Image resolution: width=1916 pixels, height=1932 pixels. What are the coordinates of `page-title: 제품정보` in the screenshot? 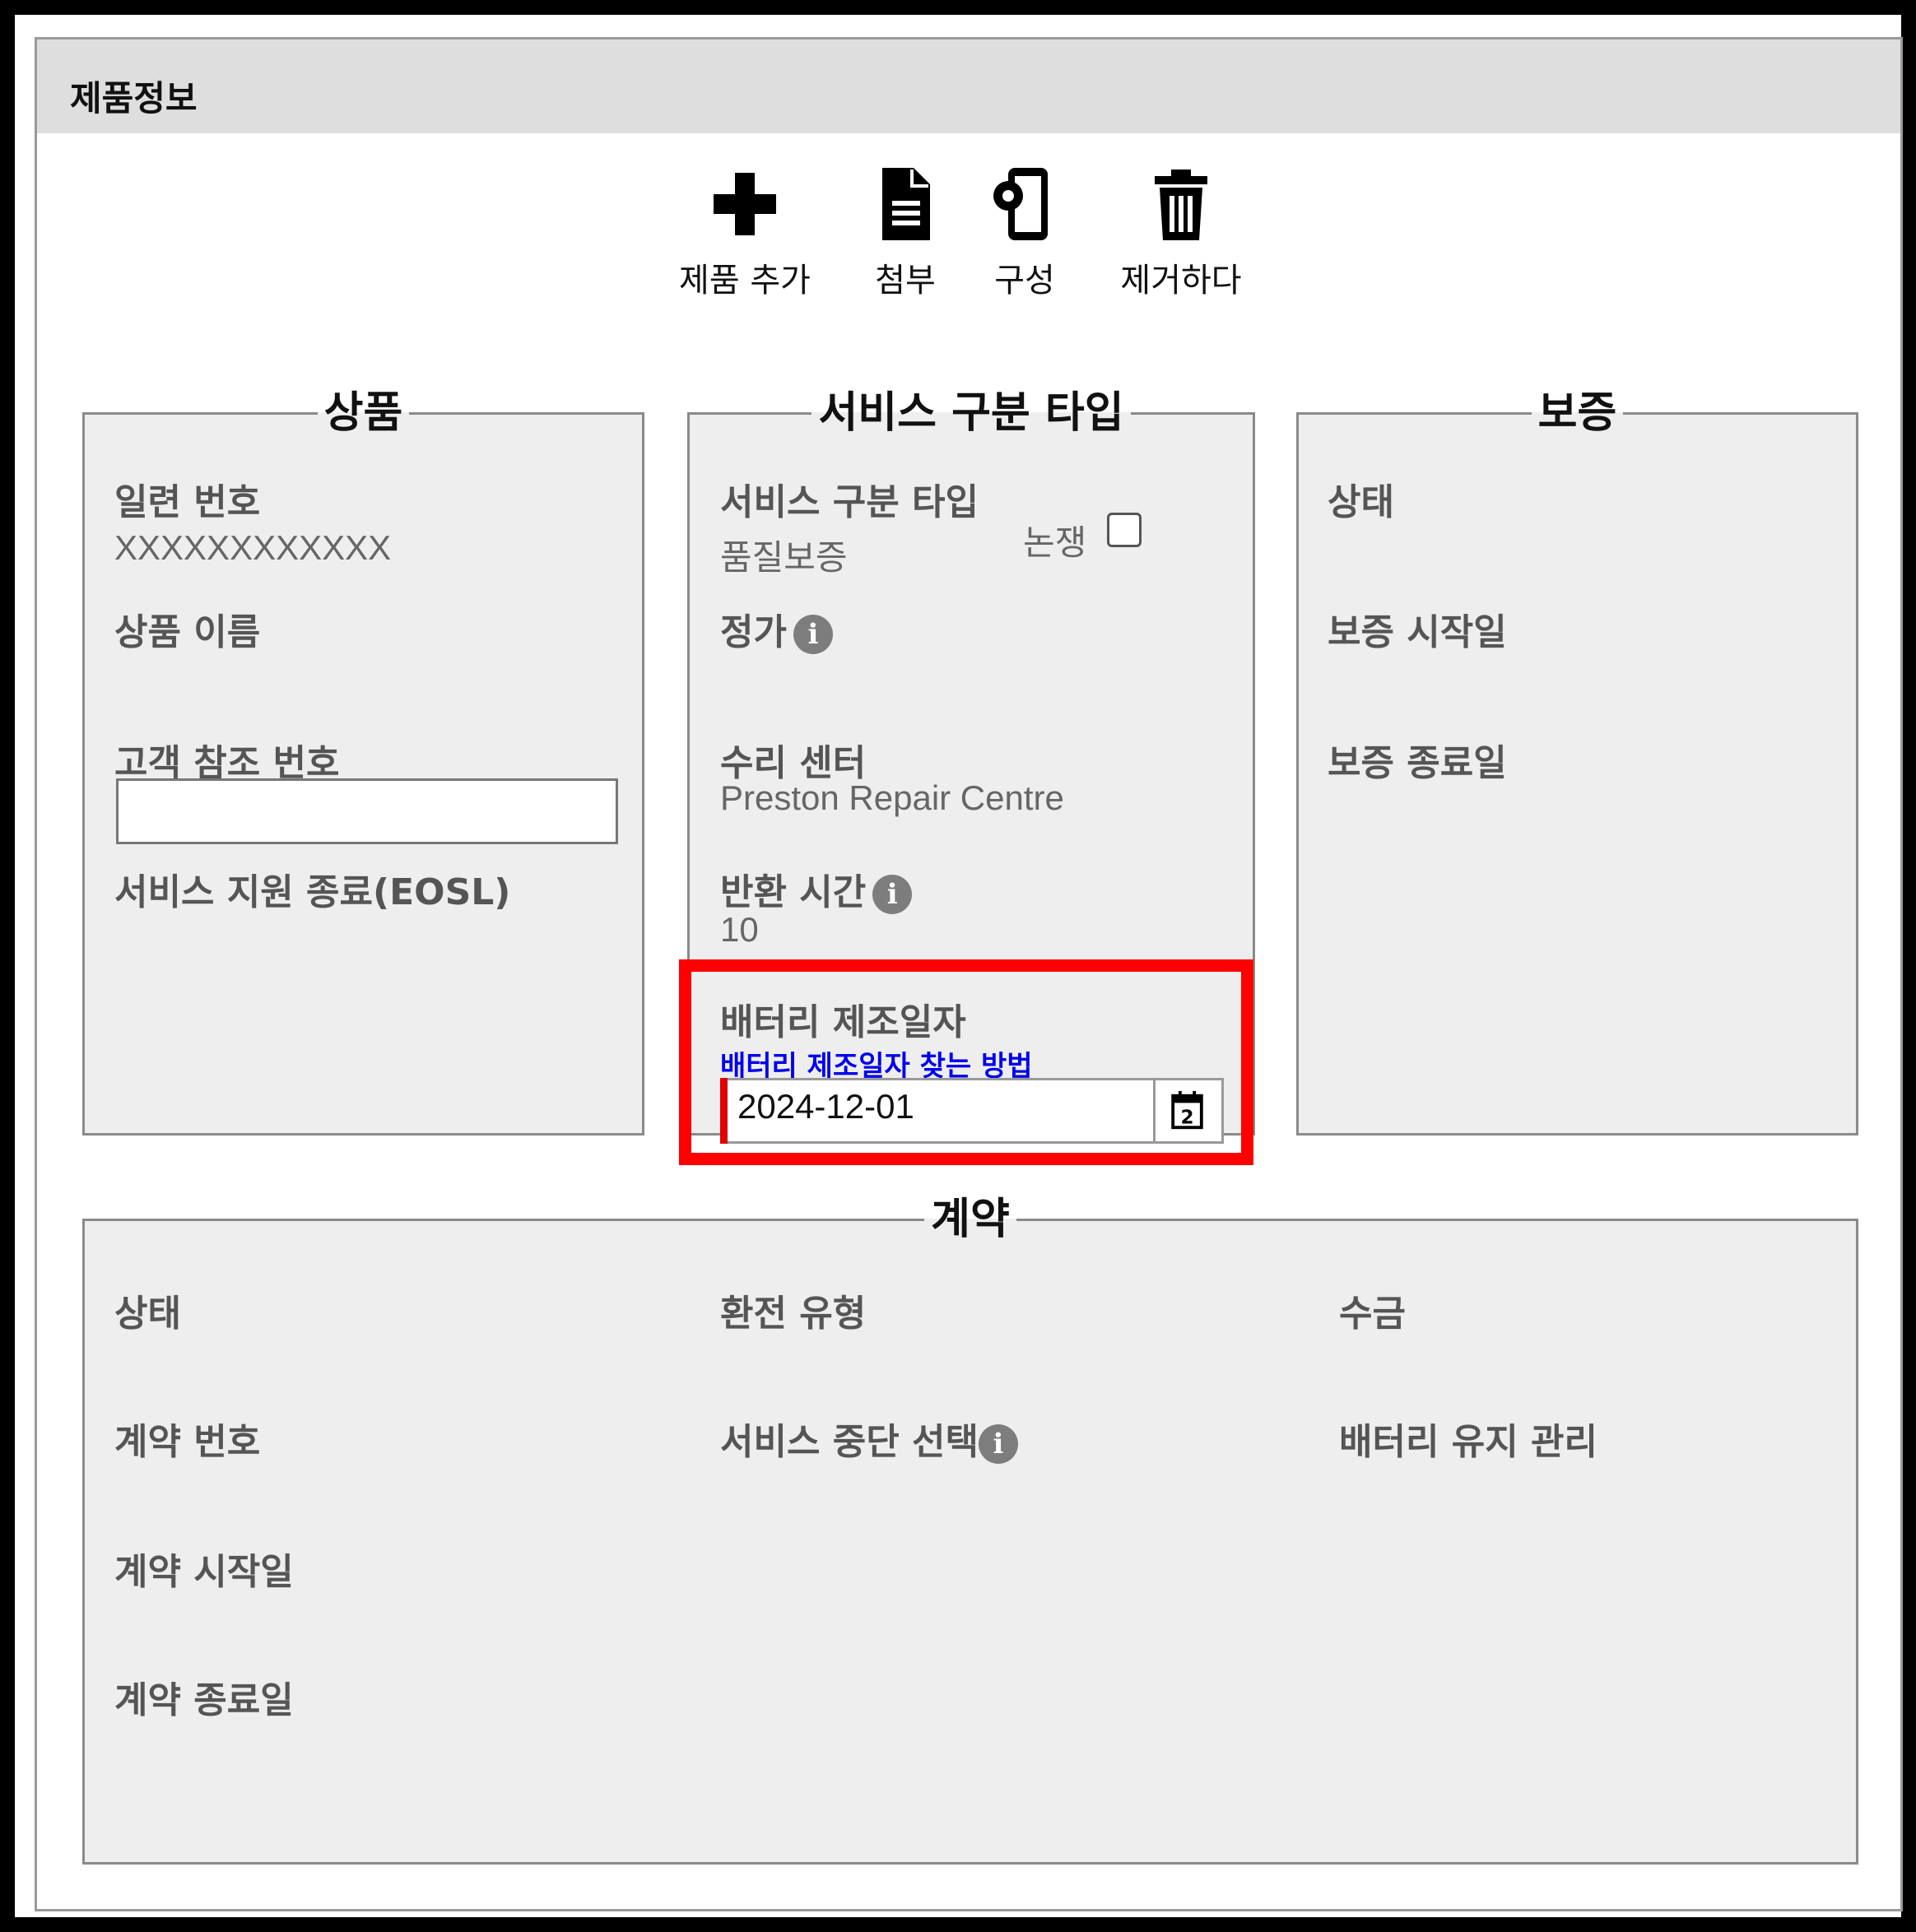 It's located at (134, 98).